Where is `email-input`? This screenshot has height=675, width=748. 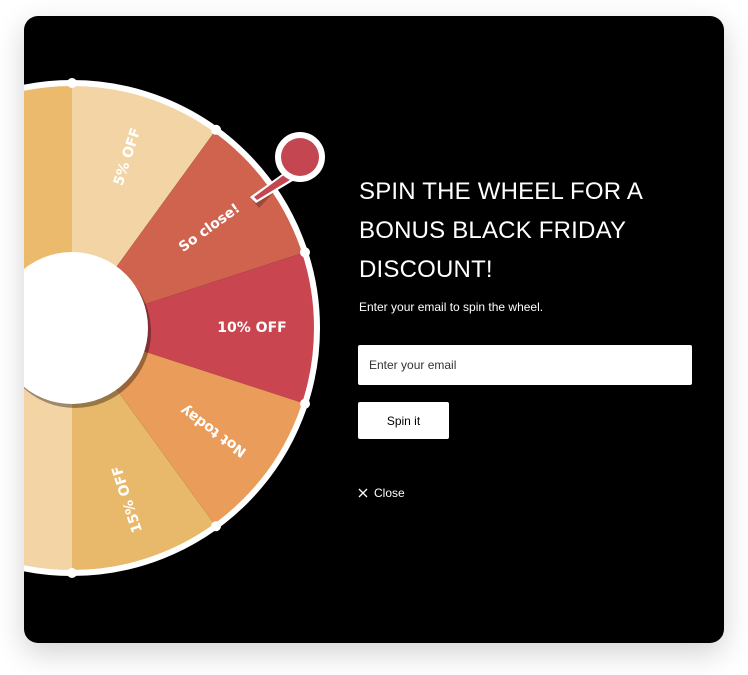
email-input is located at coordinates (525, 365).